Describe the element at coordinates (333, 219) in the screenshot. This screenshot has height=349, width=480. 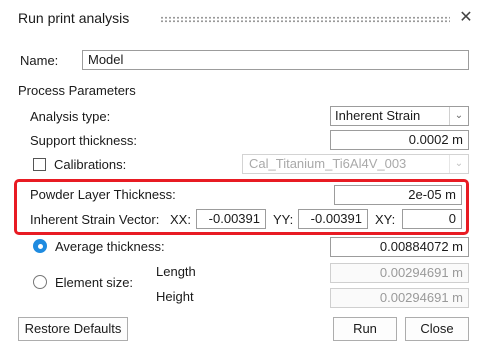
I see `yy-input: -0.00391` at that location.